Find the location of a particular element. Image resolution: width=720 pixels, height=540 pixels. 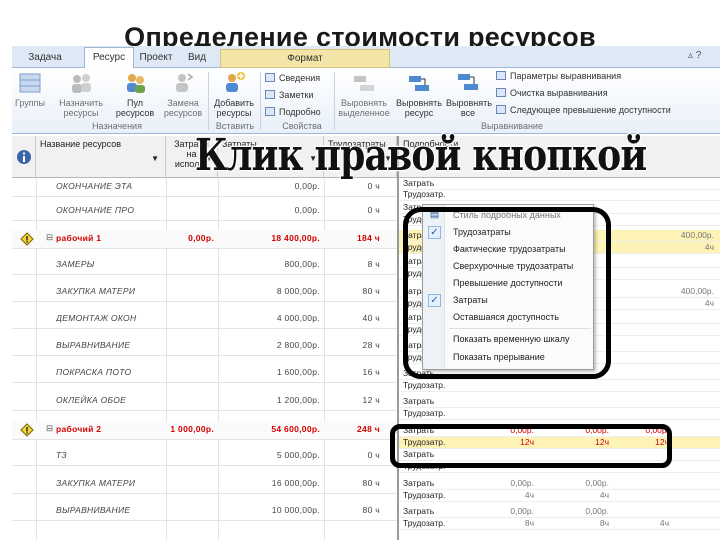

level-resource-button: Выровнять ресурс is located at coordinates (419, 95).